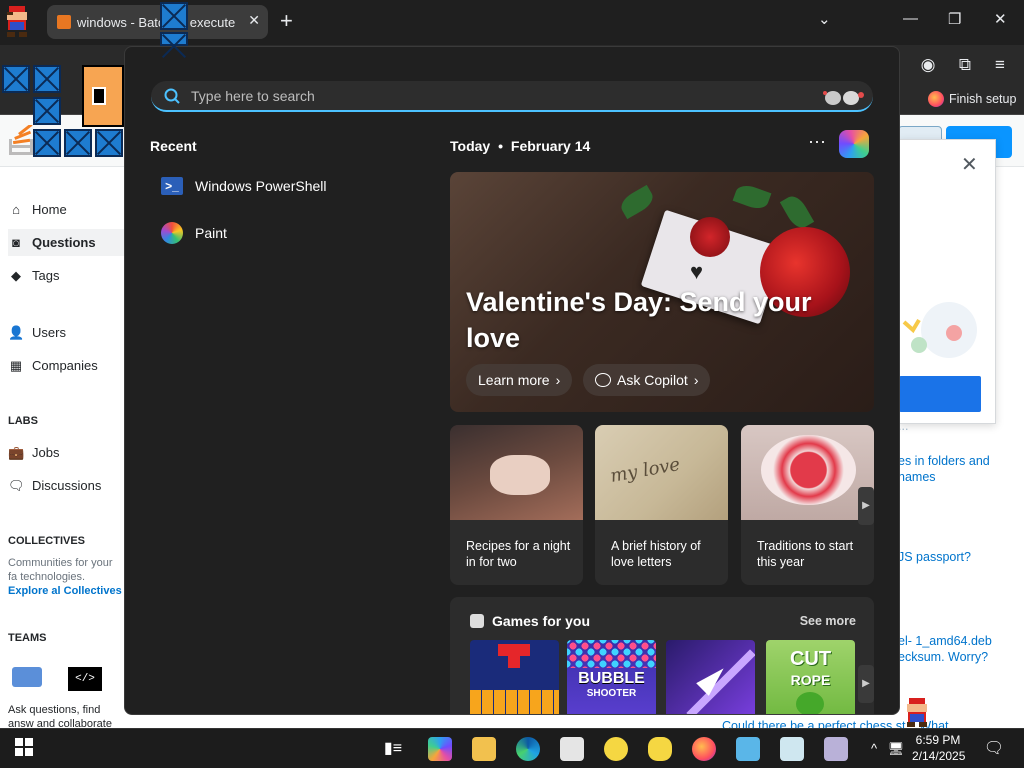  What do you see at coordinates (173, 146) in the screenshot?
I see `recent-heading: Recent` at bounding box center [173, 146].